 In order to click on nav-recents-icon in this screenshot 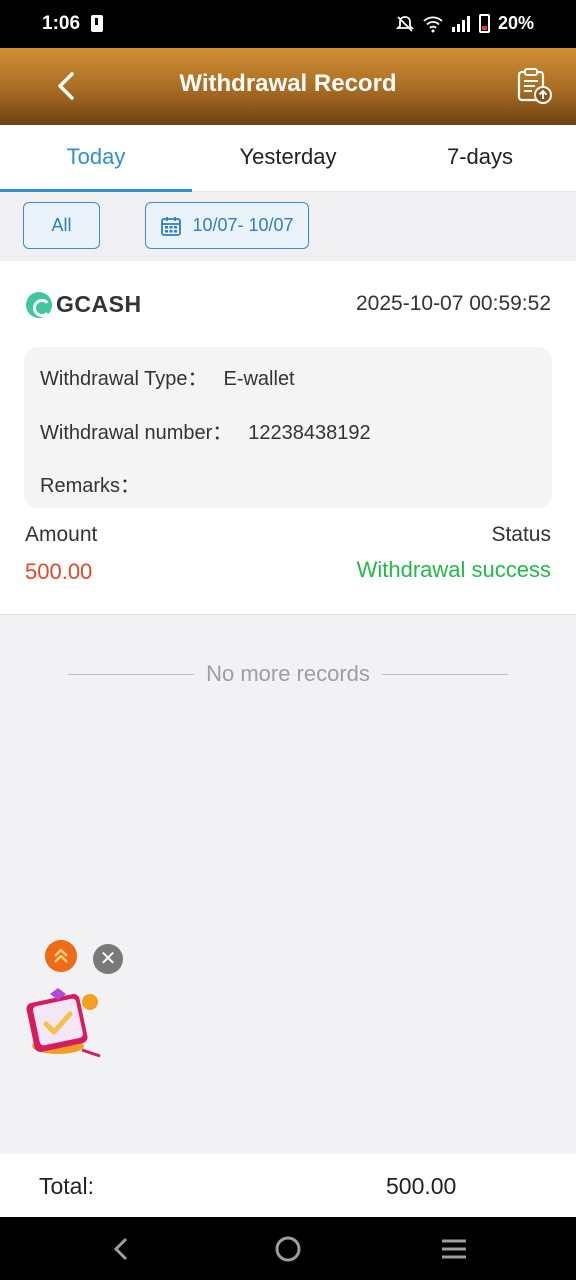, I will do `click(454, 1249)`.